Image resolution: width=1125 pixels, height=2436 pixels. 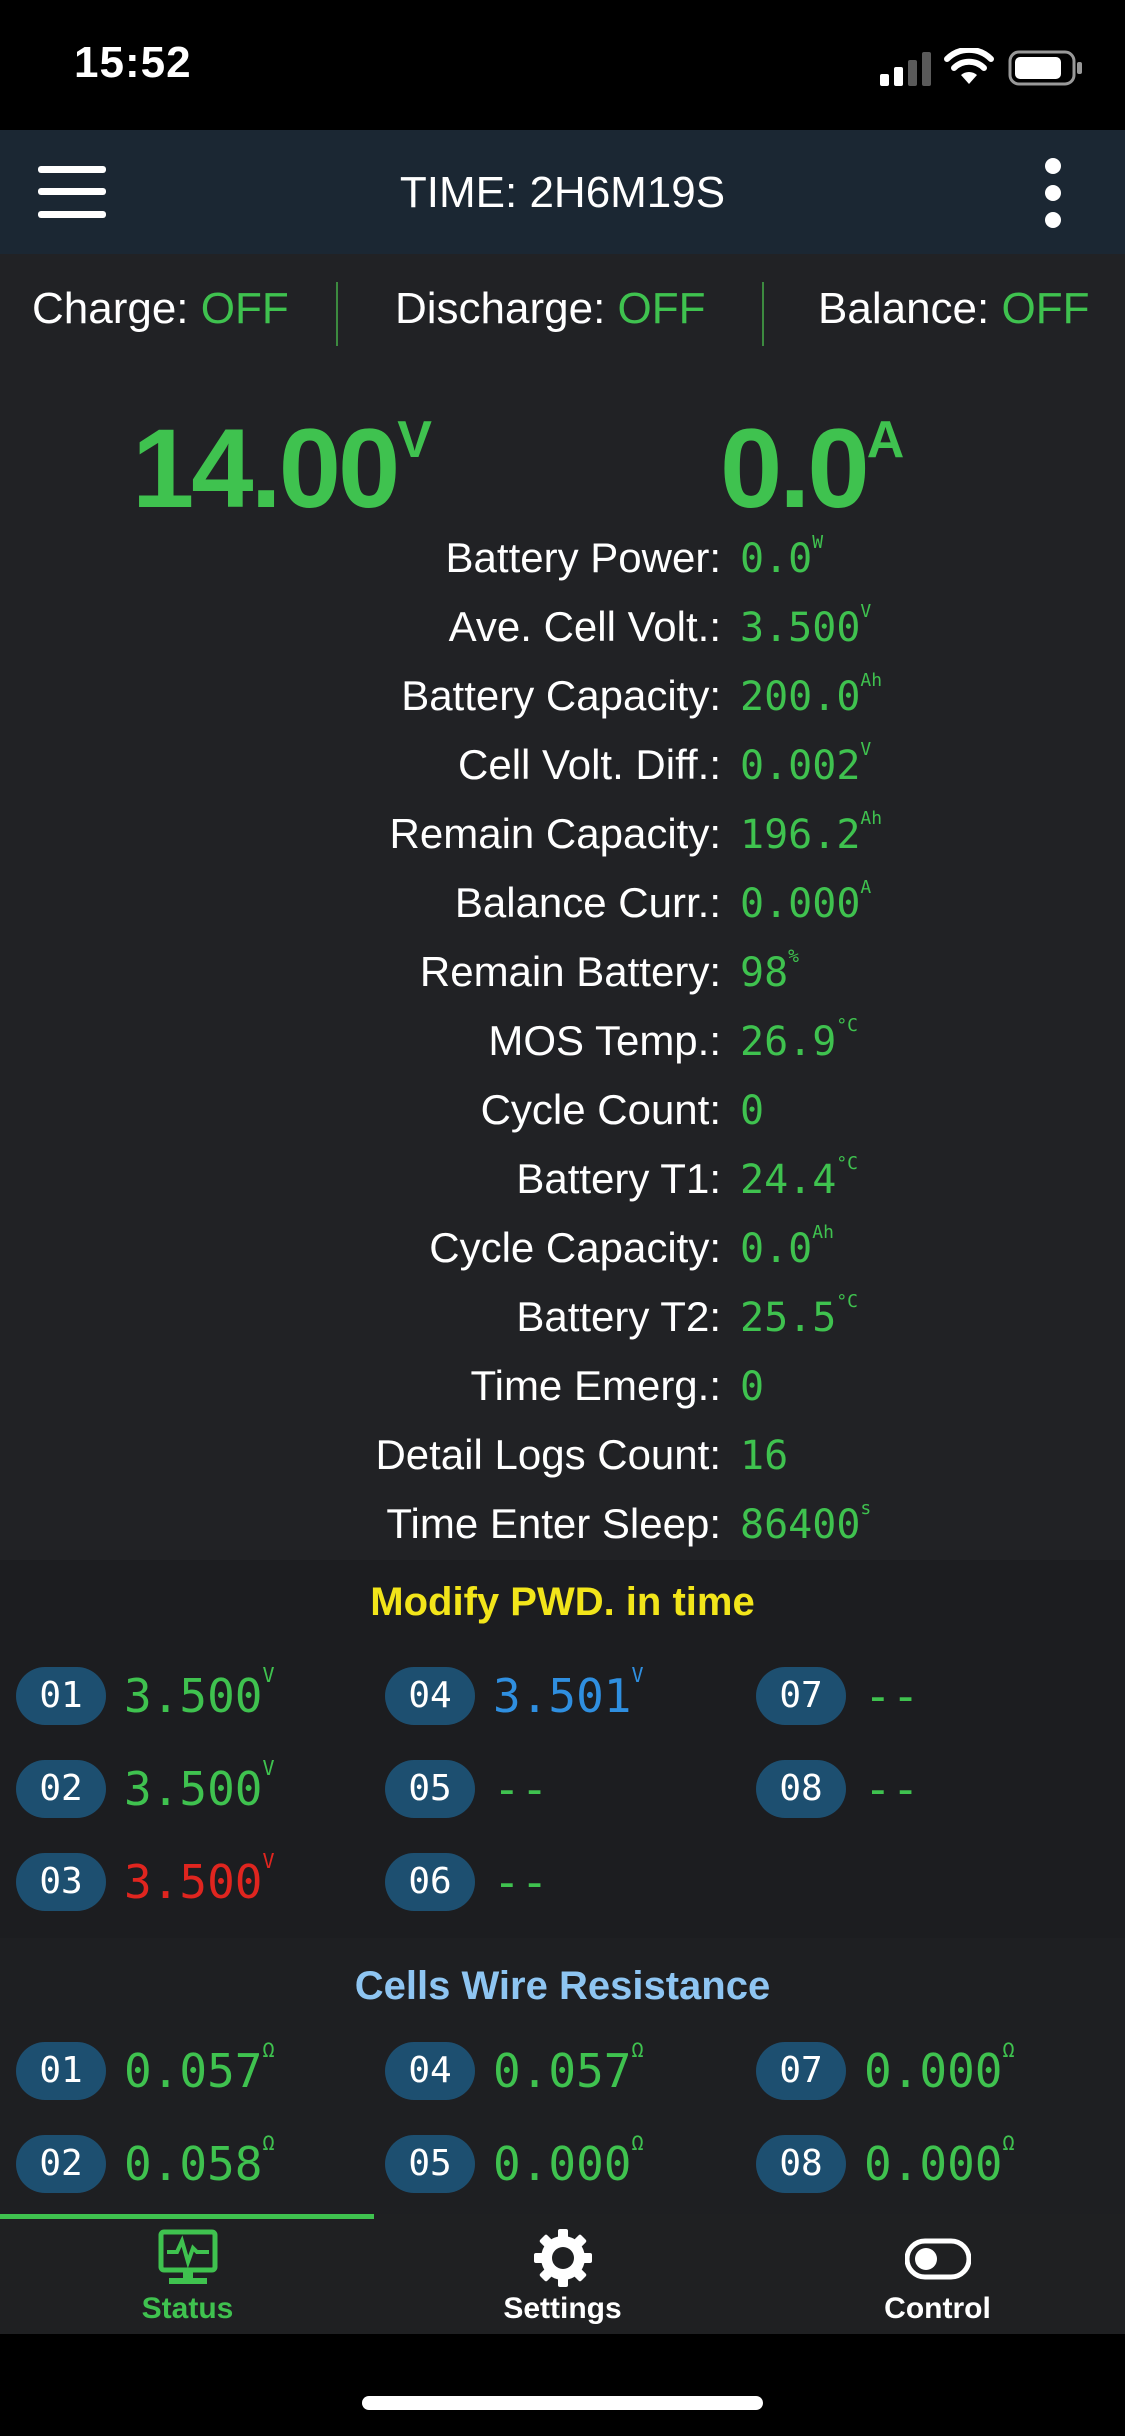 What do you see at coordinates (770, 971) in the screenshot?
I see `stat-value: 98%` at bounding box center [770, 971].